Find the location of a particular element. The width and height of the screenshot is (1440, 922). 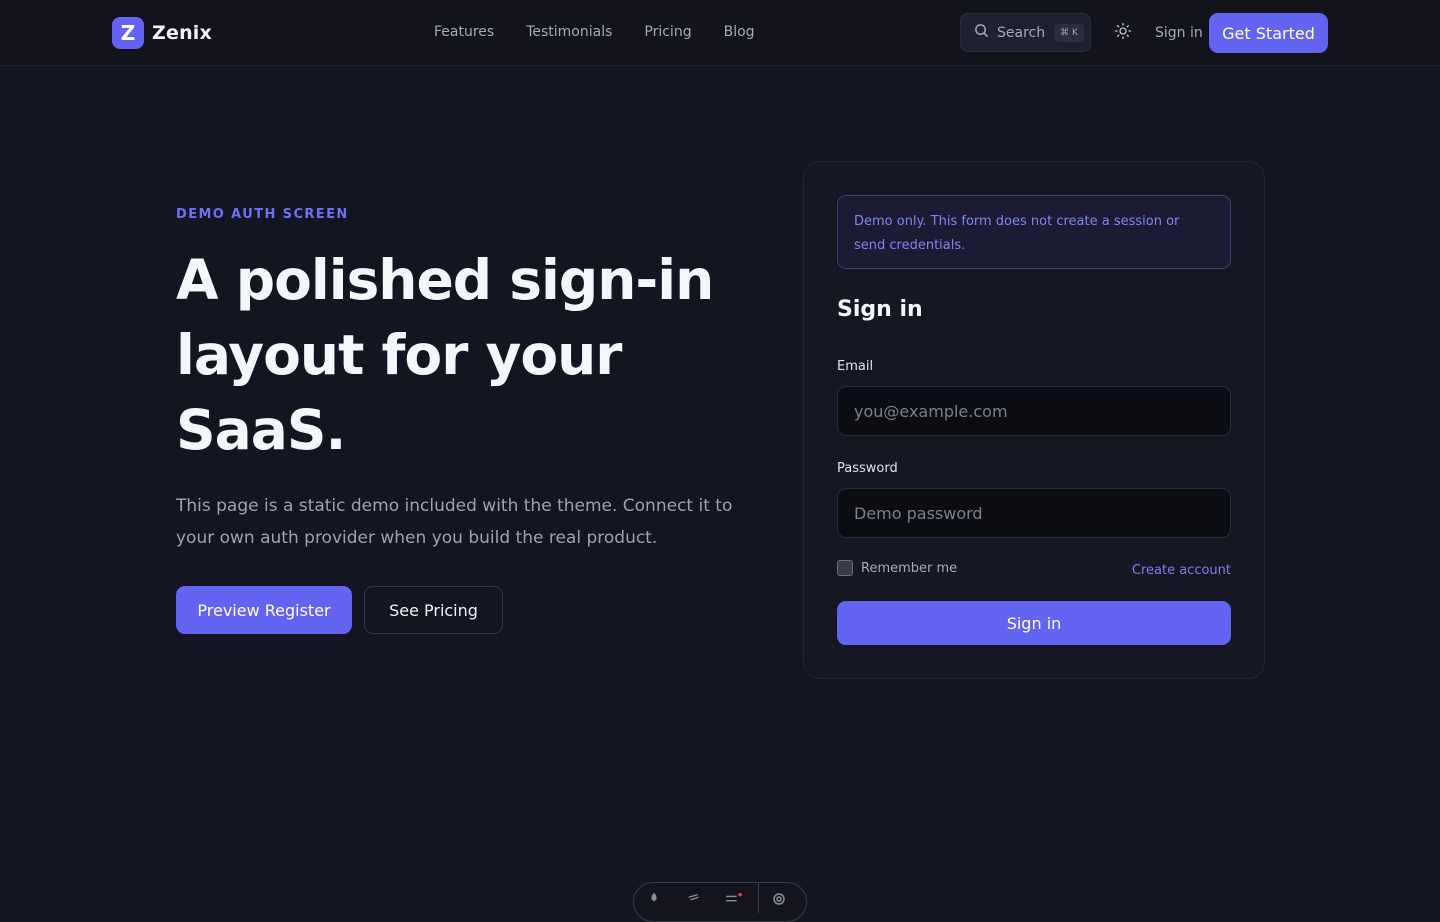

password-field is located at coordinates (1034, 513).